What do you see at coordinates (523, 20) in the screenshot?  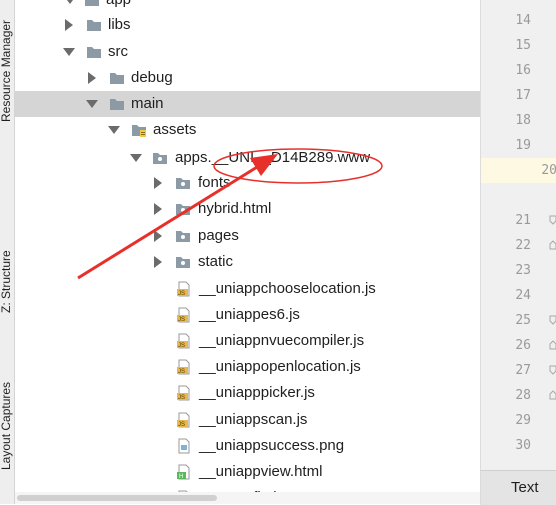 I see `line-number: 14` at bounding box center [523, 20].